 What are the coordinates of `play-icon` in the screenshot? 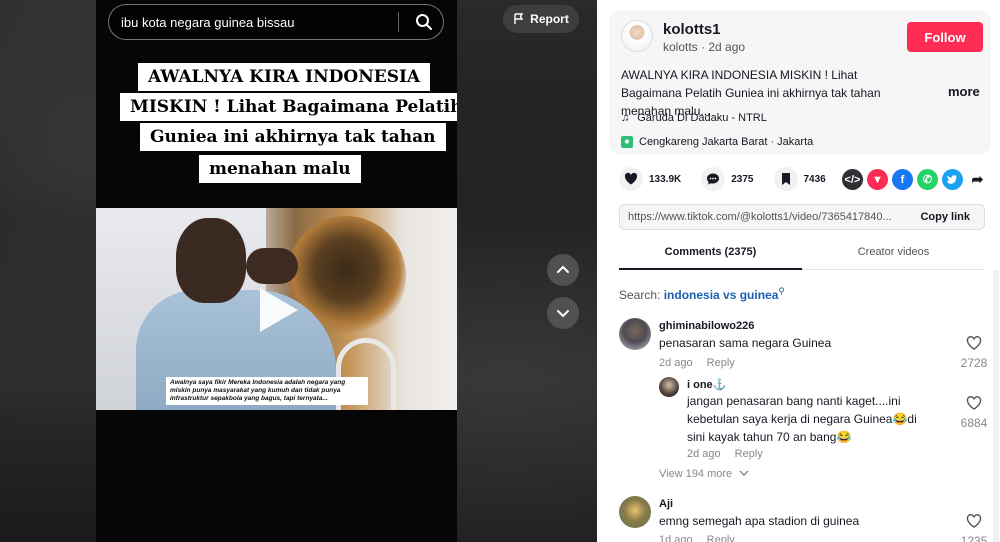 It's located at (279, 310).